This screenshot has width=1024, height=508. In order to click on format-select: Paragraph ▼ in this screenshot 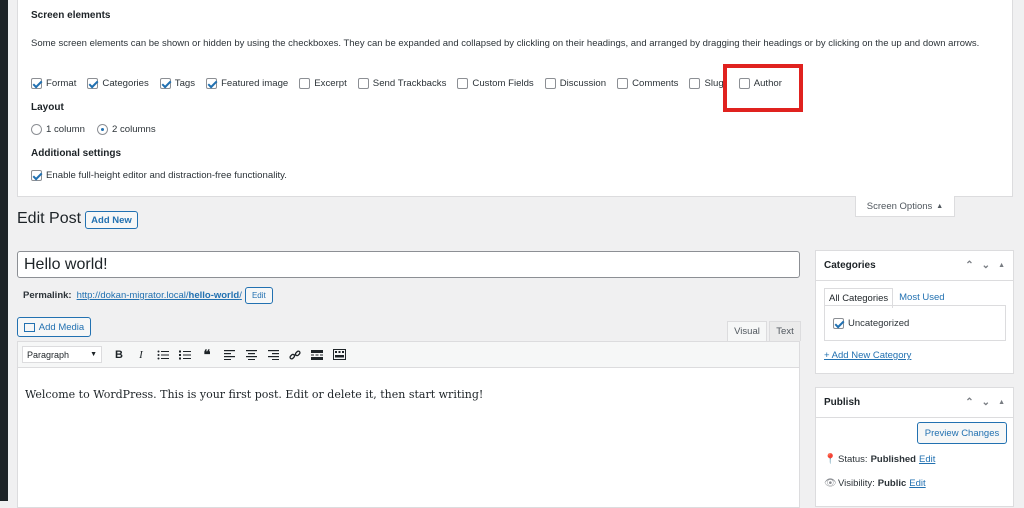, I will do `click(62, 354)`.